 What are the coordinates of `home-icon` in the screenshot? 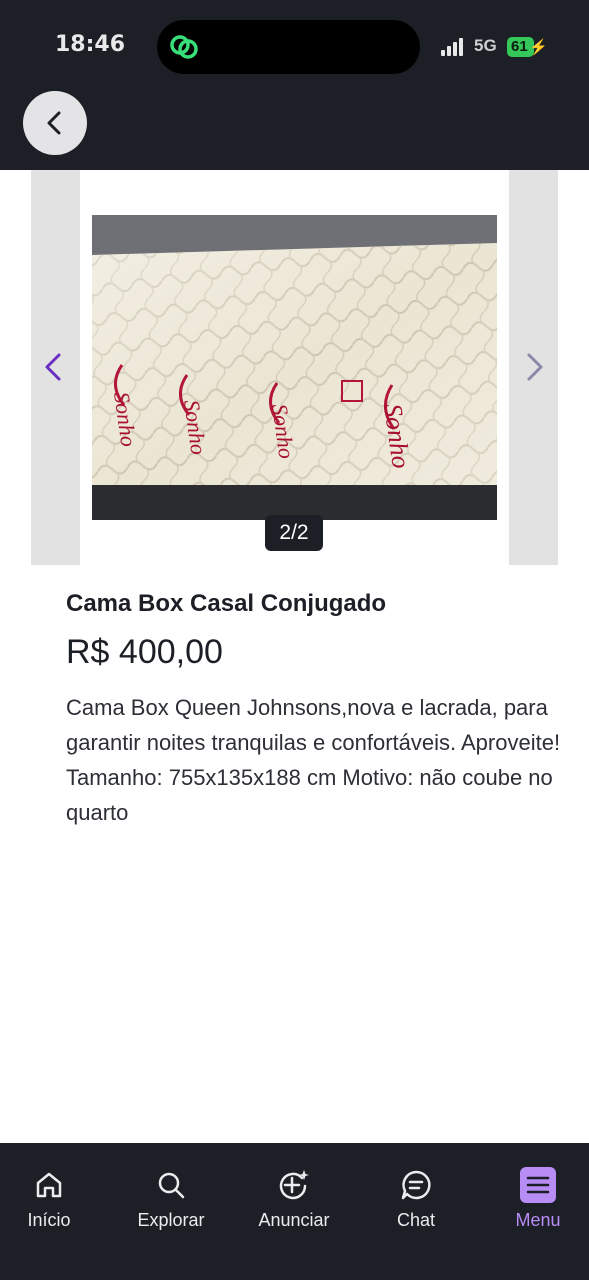 It's located at (49, 1185).